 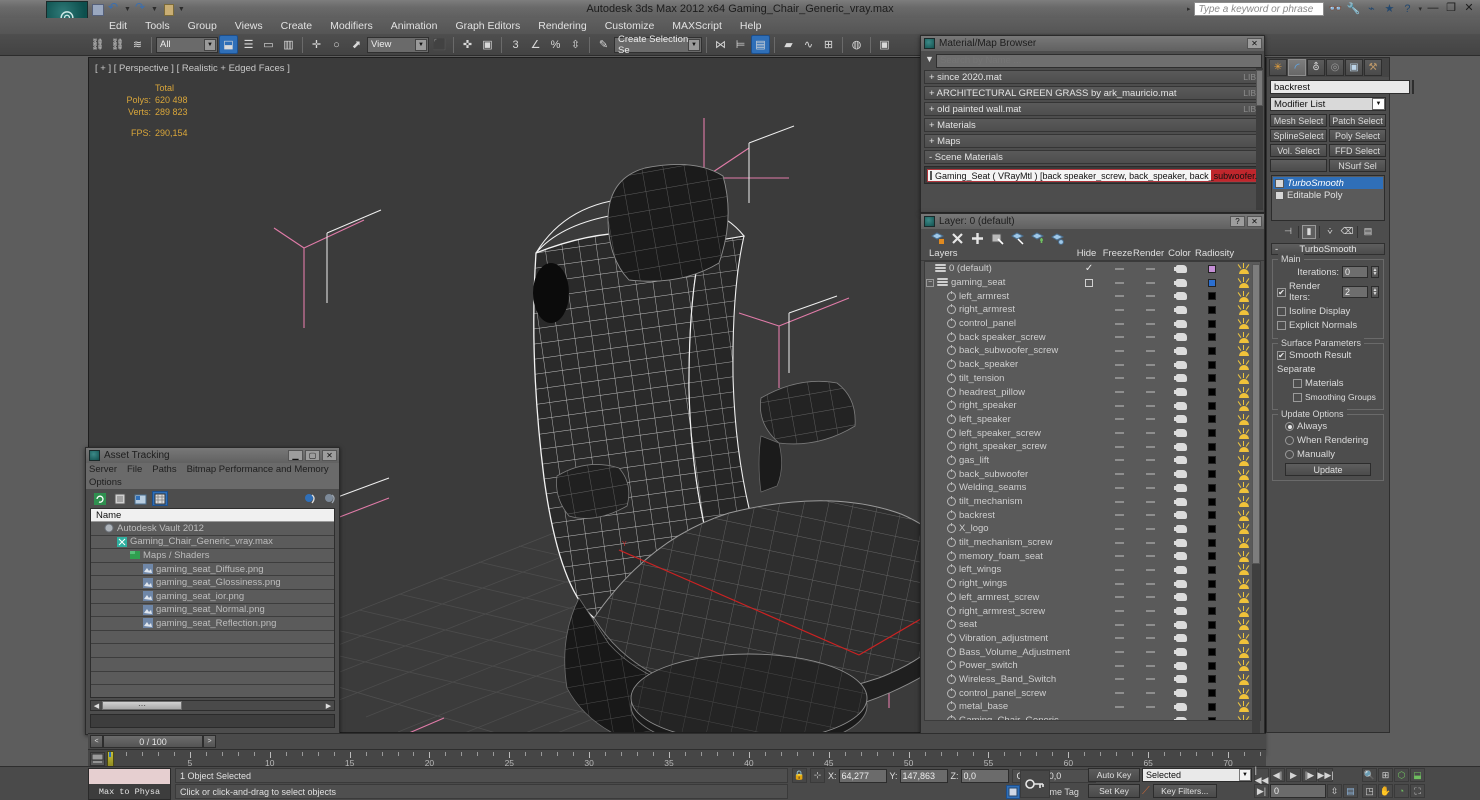 What do you see at coordinates (1092, 77) in the screenshot?
I see `material-group-row: + since 2020.mat LIB` at bounding box center [1092, 77].